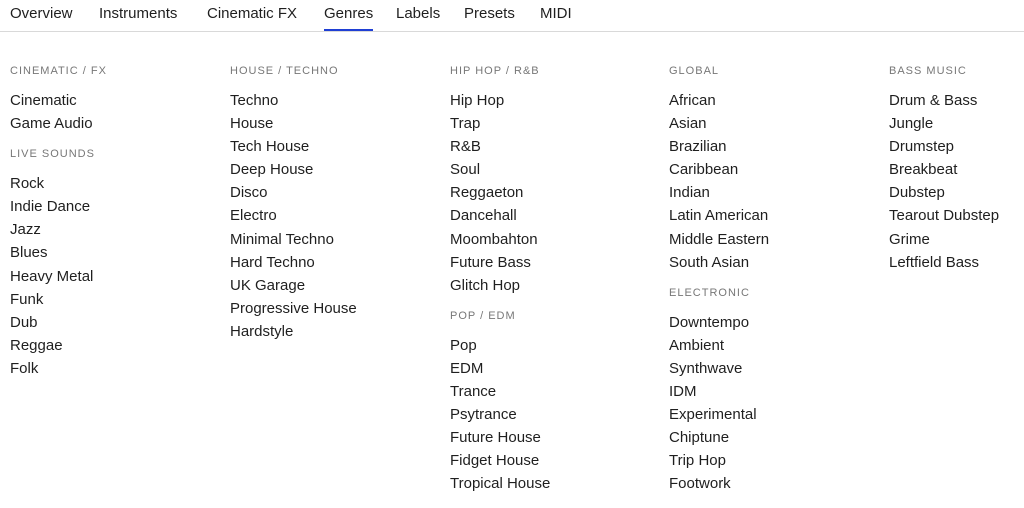 This screenshot has height=508, width=1024. I want to click on genre-link: Blues, so click(115, 252).